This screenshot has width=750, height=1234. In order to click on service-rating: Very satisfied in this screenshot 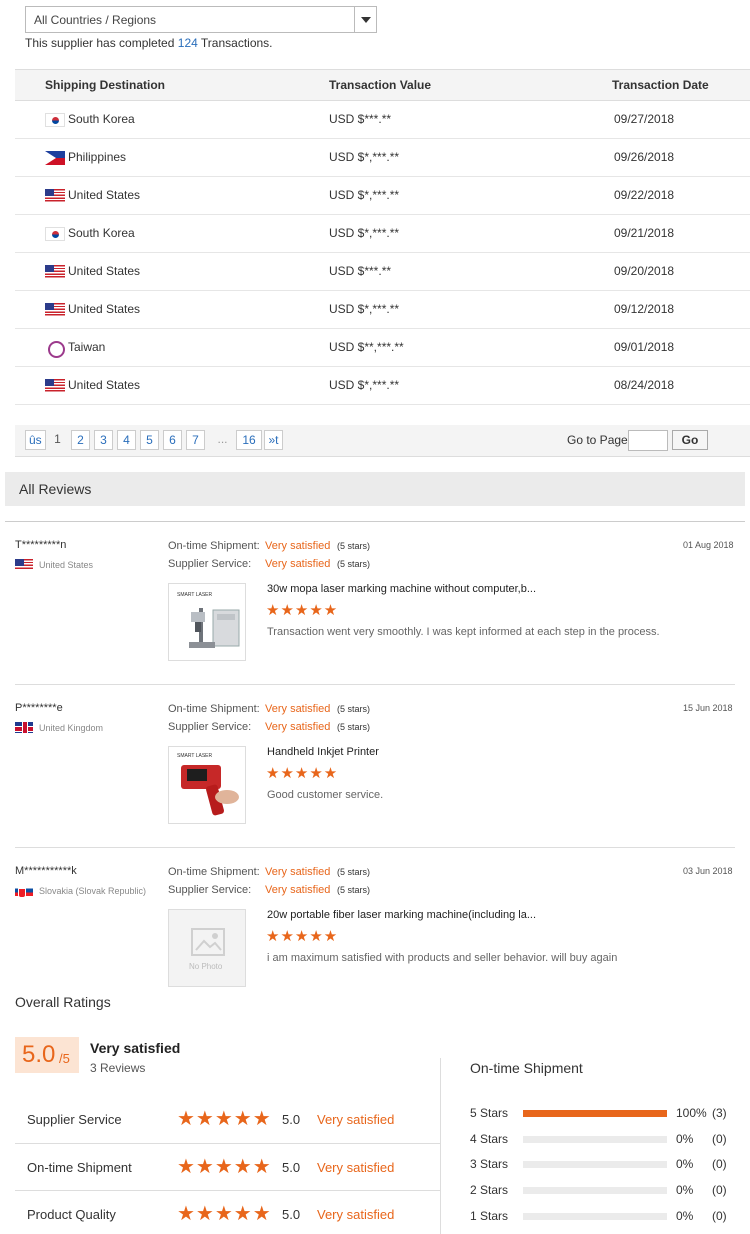, I will do `click(298, 727)`.